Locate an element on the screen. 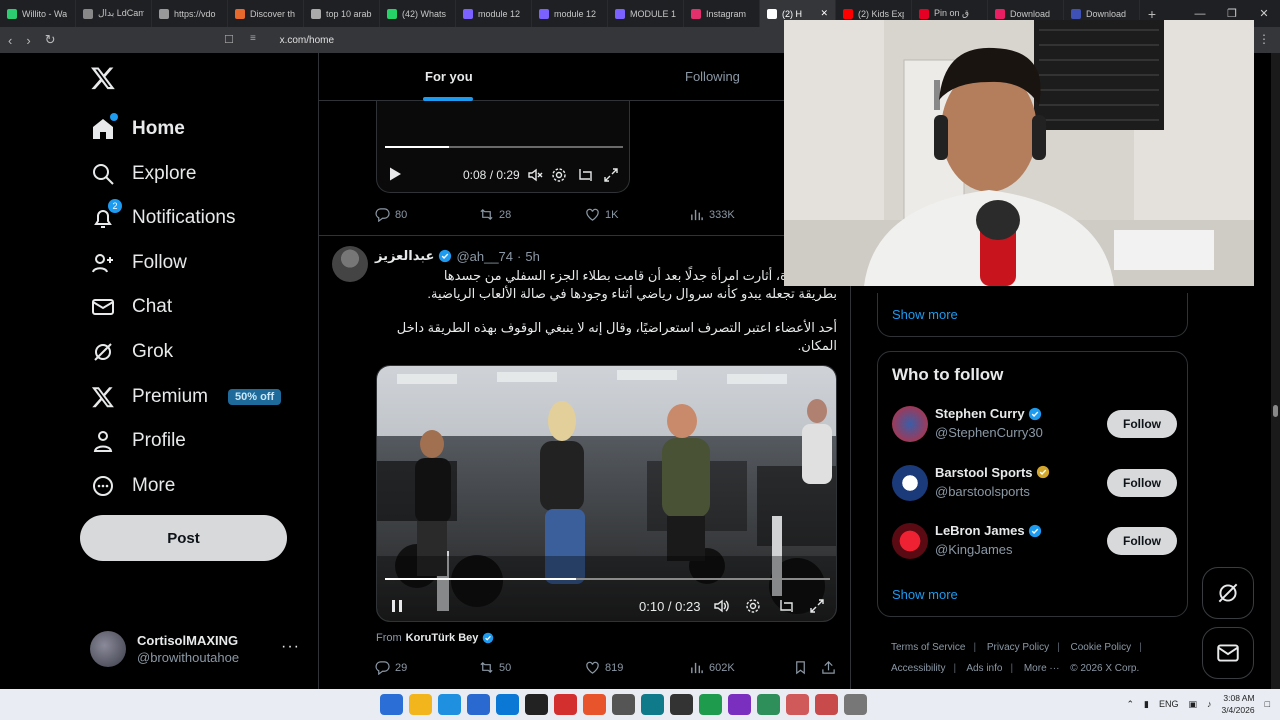 The height and width of the screenshot is (720, 1280). taskbar-photos-icon is located at coordinates (652, 704).